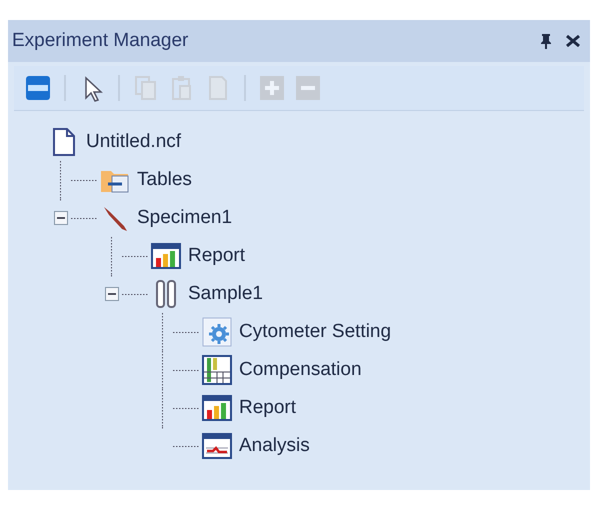  I want to click on tree-item: Tables, so click(164, 180).